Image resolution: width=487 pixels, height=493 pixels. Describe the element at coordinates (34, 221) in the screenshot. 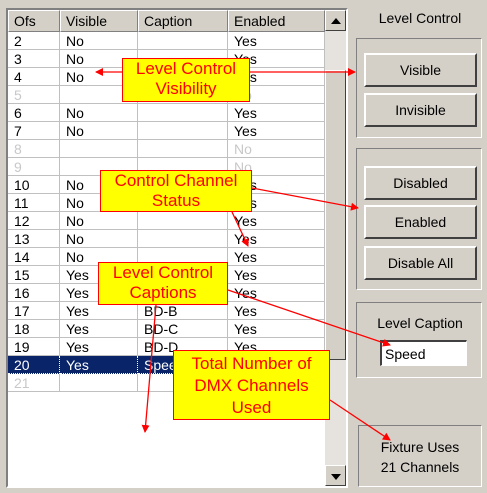

I see `cell-ofs: 12` at that location.